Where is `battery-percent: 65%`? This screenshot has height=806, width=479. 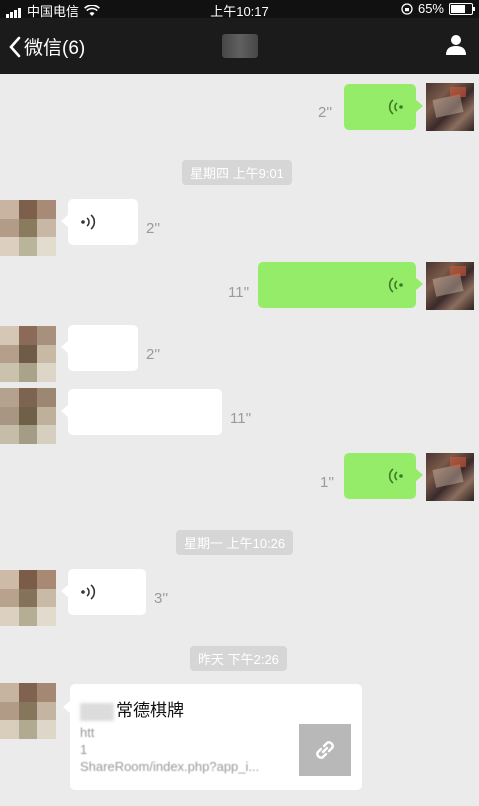
battery-percent: 65% is located at coordinates (430, 8).